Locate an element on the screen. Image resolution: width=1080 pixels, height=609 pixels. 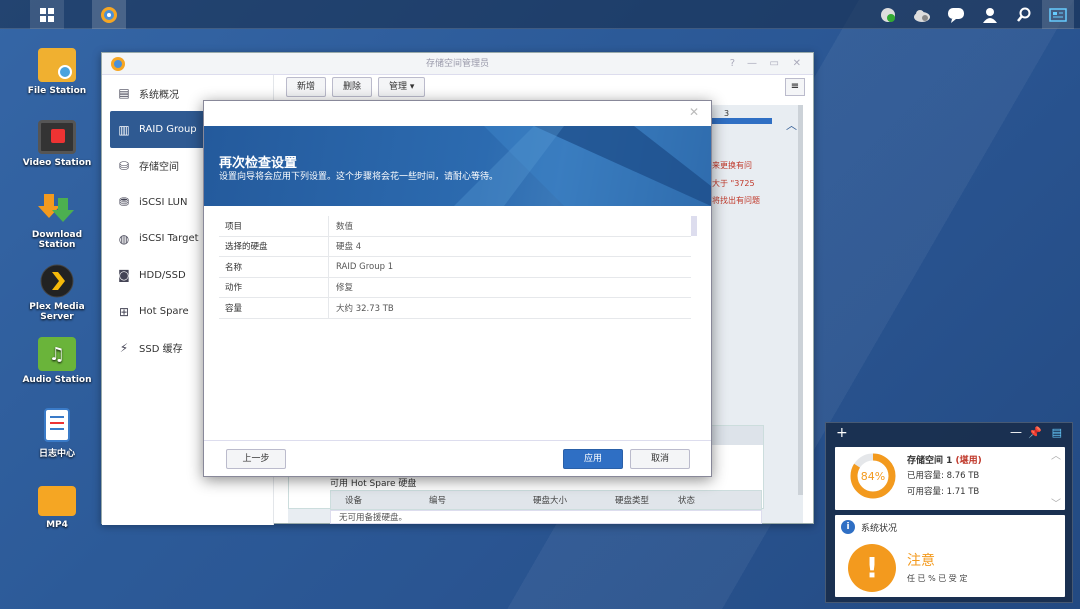
backup-status-button is located at coordinates (888, 14).